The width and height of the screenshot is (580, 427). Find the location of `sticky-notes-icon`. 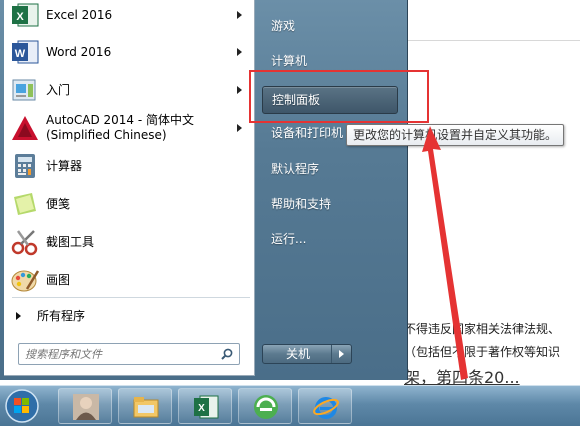

sticky-notes-icon is located at coordinates (25, 204).